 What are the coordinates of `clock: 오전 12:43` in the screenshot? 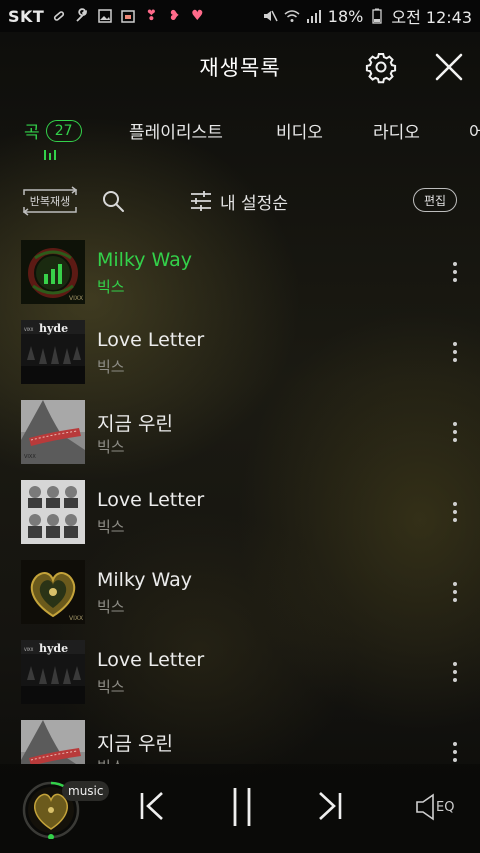 It's located at (431, 17).